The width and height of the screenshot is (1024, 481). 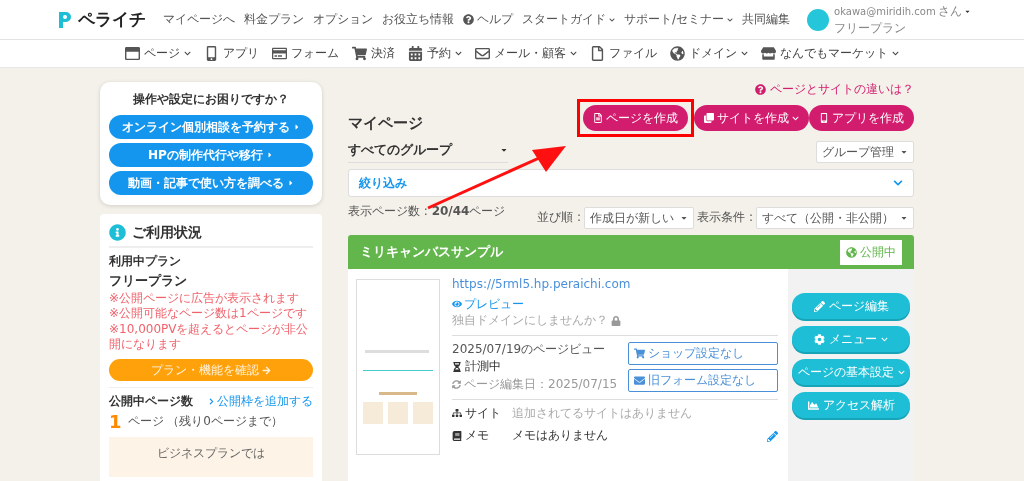 I want to click on shop-button: ショップ設定なし, so click(x=703, y=353).